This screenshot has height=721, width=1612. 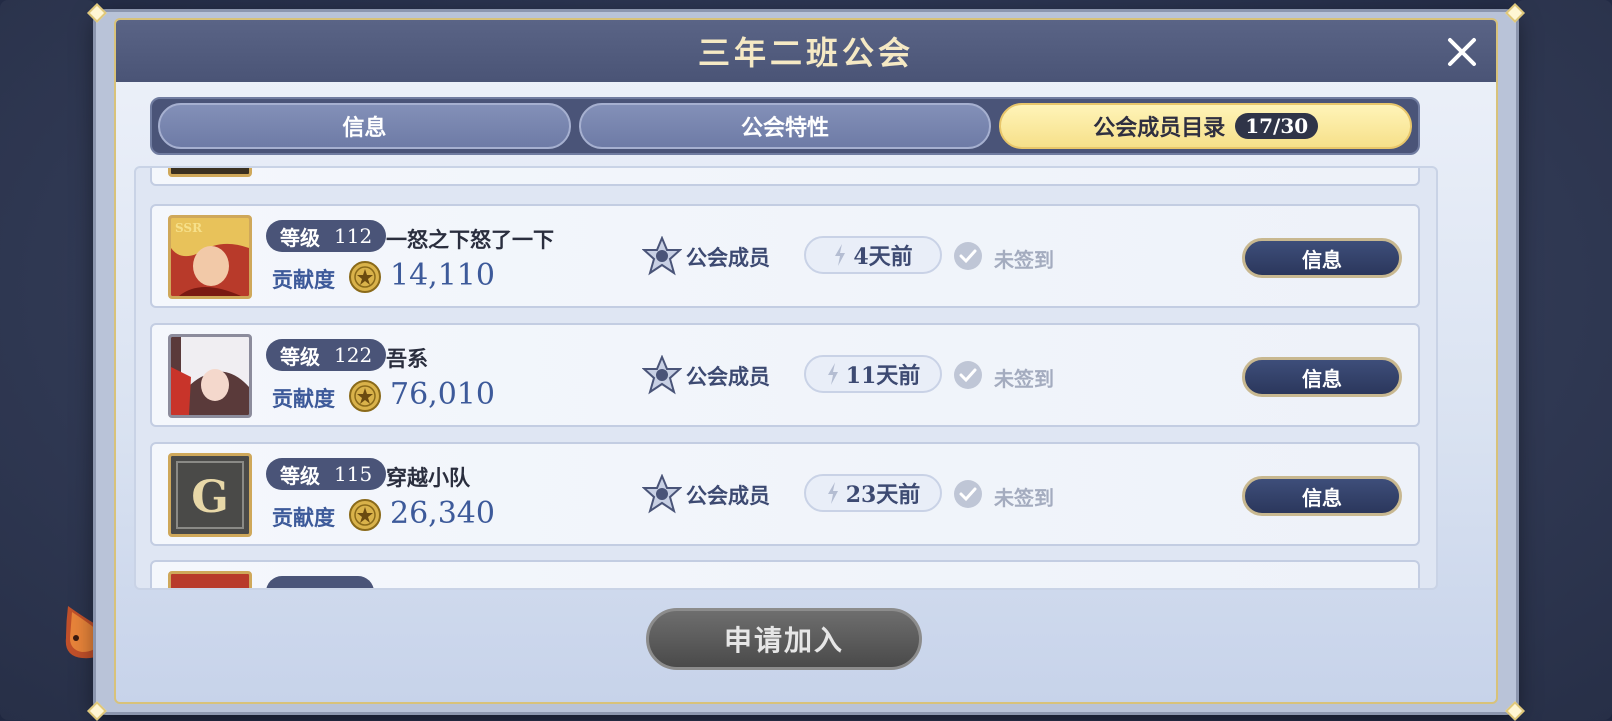 I want to click on background-panel-right, so click(x=1564, y=360).